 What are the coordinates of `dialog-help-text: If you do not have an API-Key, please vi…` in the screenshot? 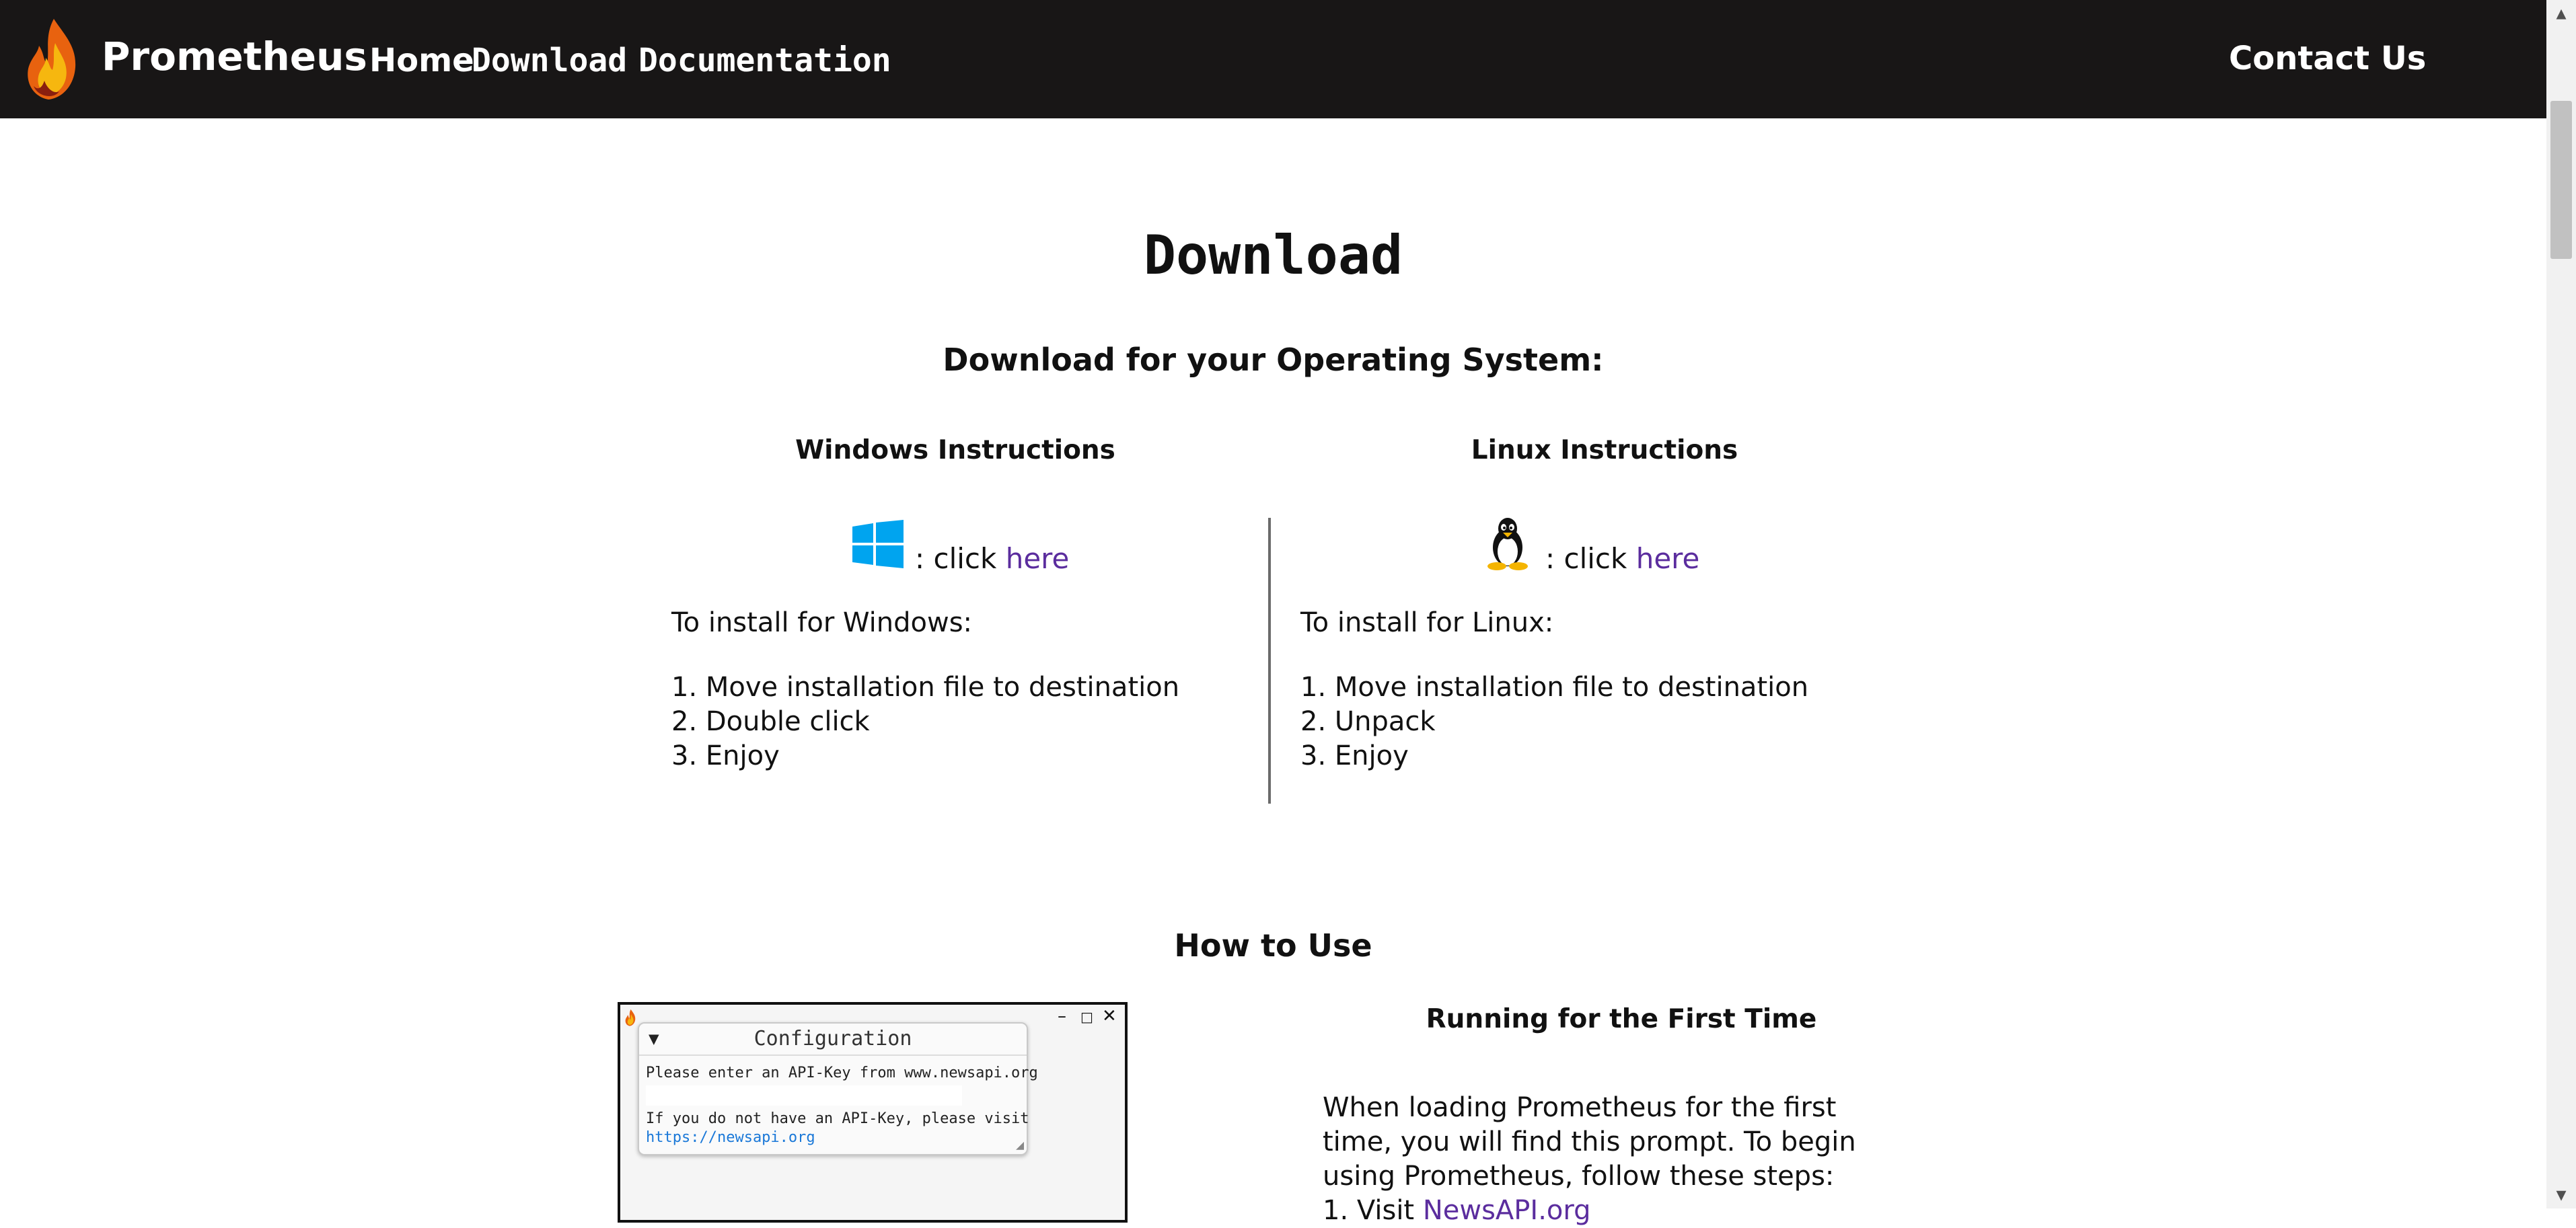 It's located at (837, 1118).